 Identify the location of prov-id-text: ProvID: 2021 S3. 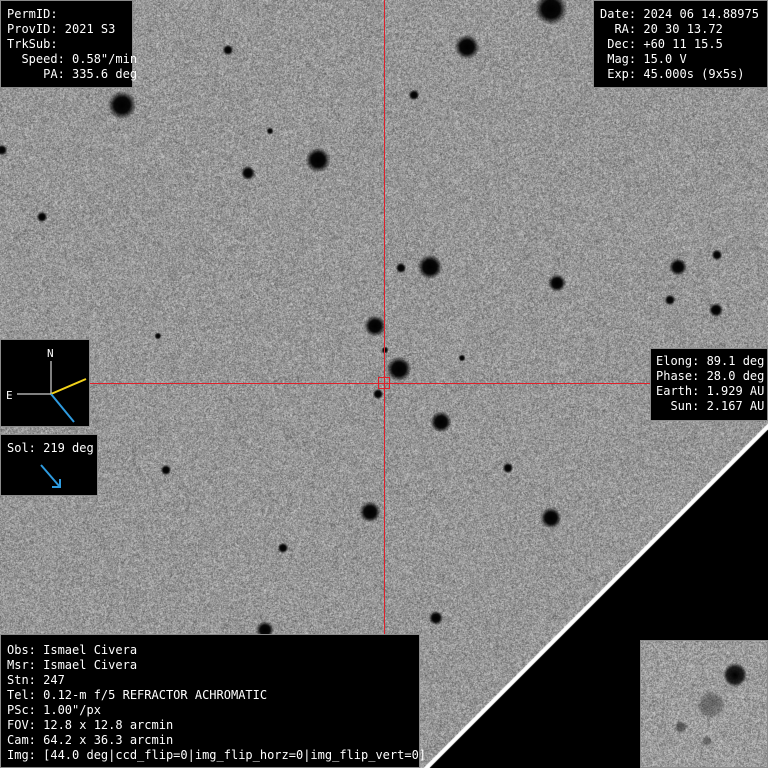
(61, 29).